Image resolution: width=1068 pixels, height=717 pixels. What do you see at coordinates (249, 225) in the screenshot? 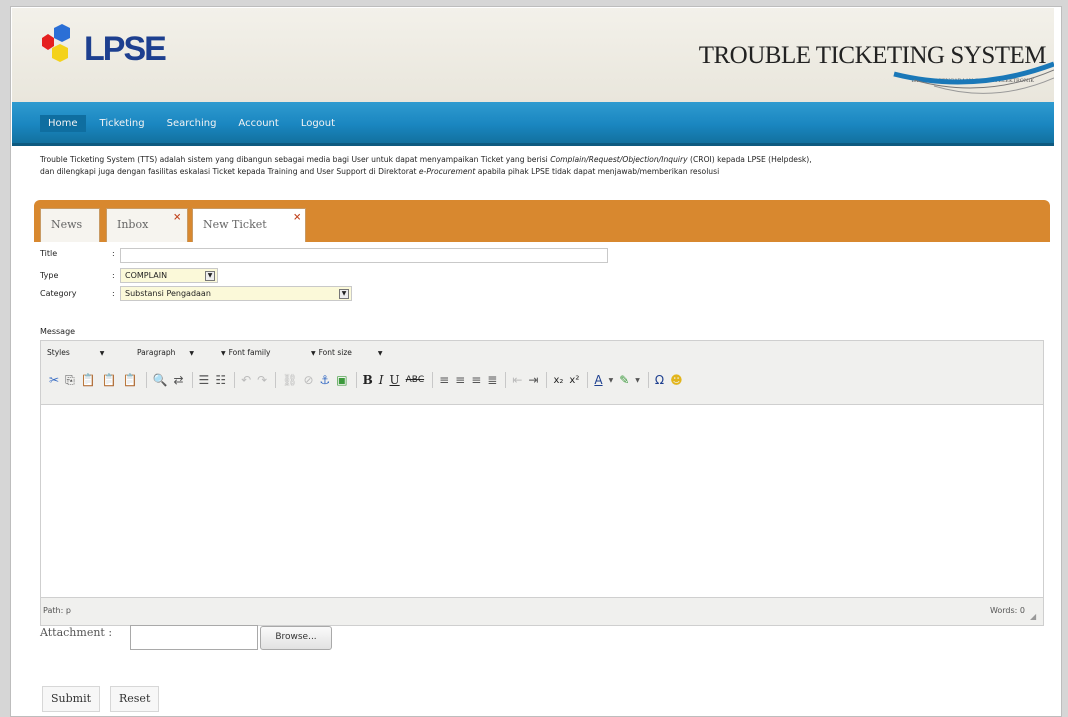
I see `tab-new-ticket: New Ticket ×` at bounding box center [249, 225].